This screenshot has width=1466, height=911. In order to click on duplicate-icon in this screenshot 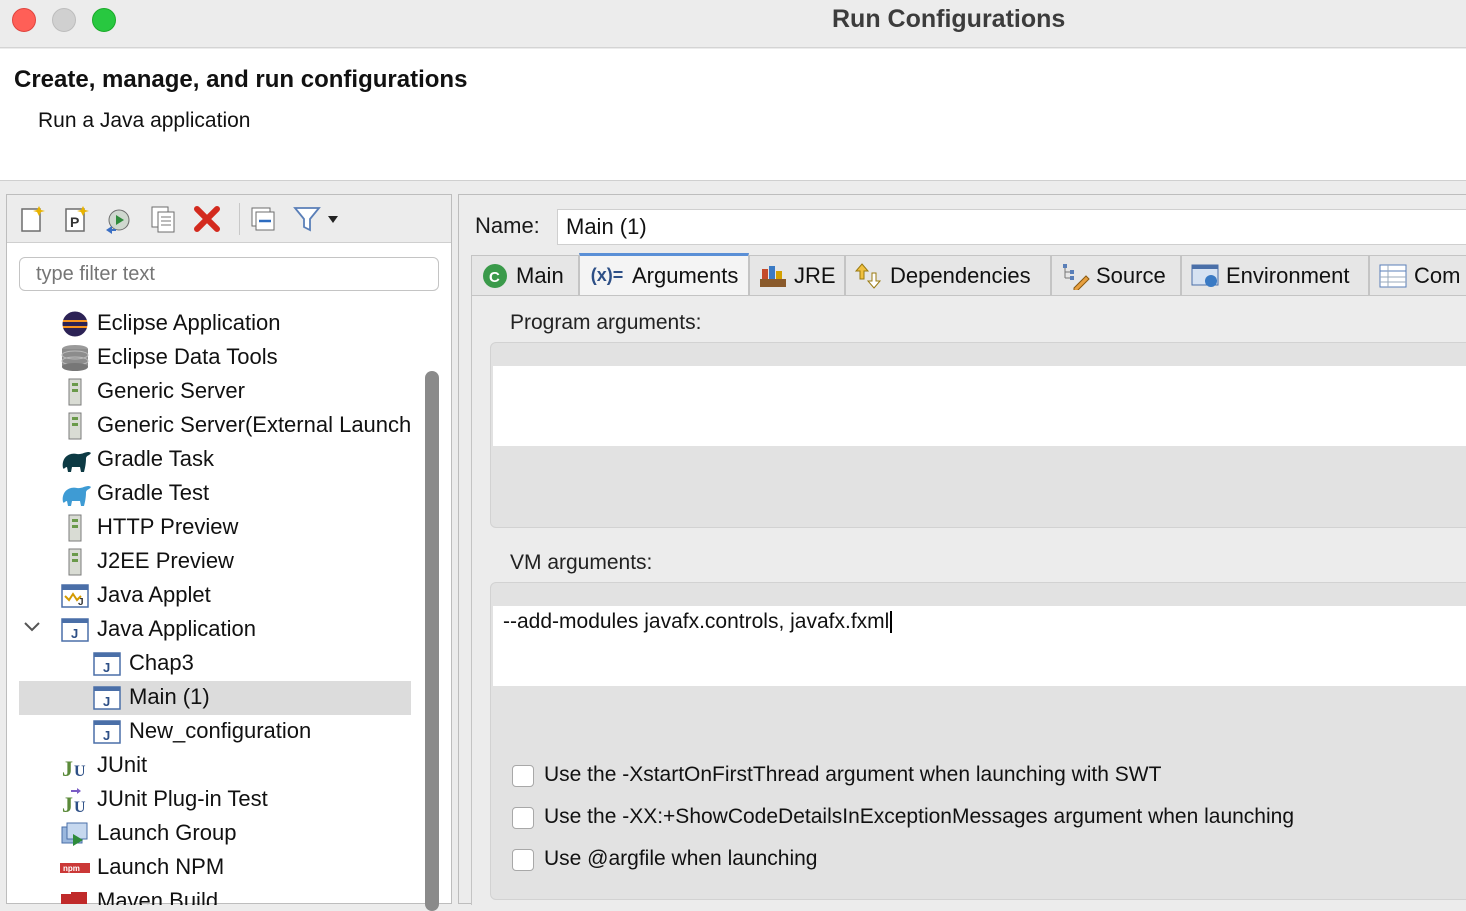, I will do `click(163, 219)`.